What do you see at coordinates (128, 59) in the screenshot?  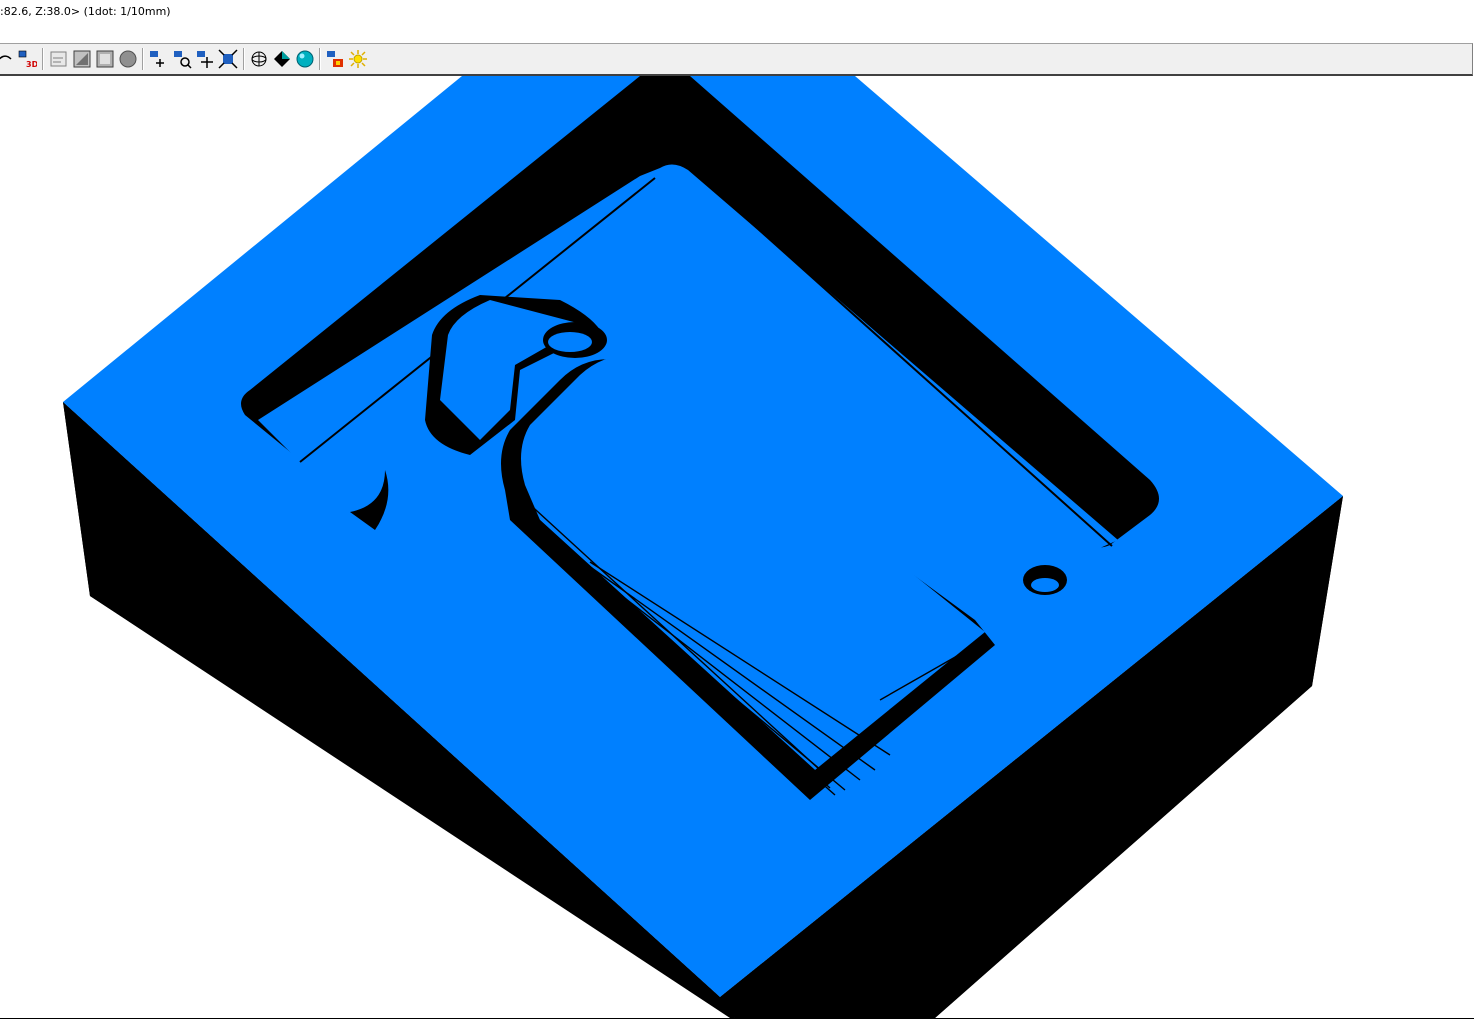 I see `solid-circle-icon` at bounding box center [128, 59].